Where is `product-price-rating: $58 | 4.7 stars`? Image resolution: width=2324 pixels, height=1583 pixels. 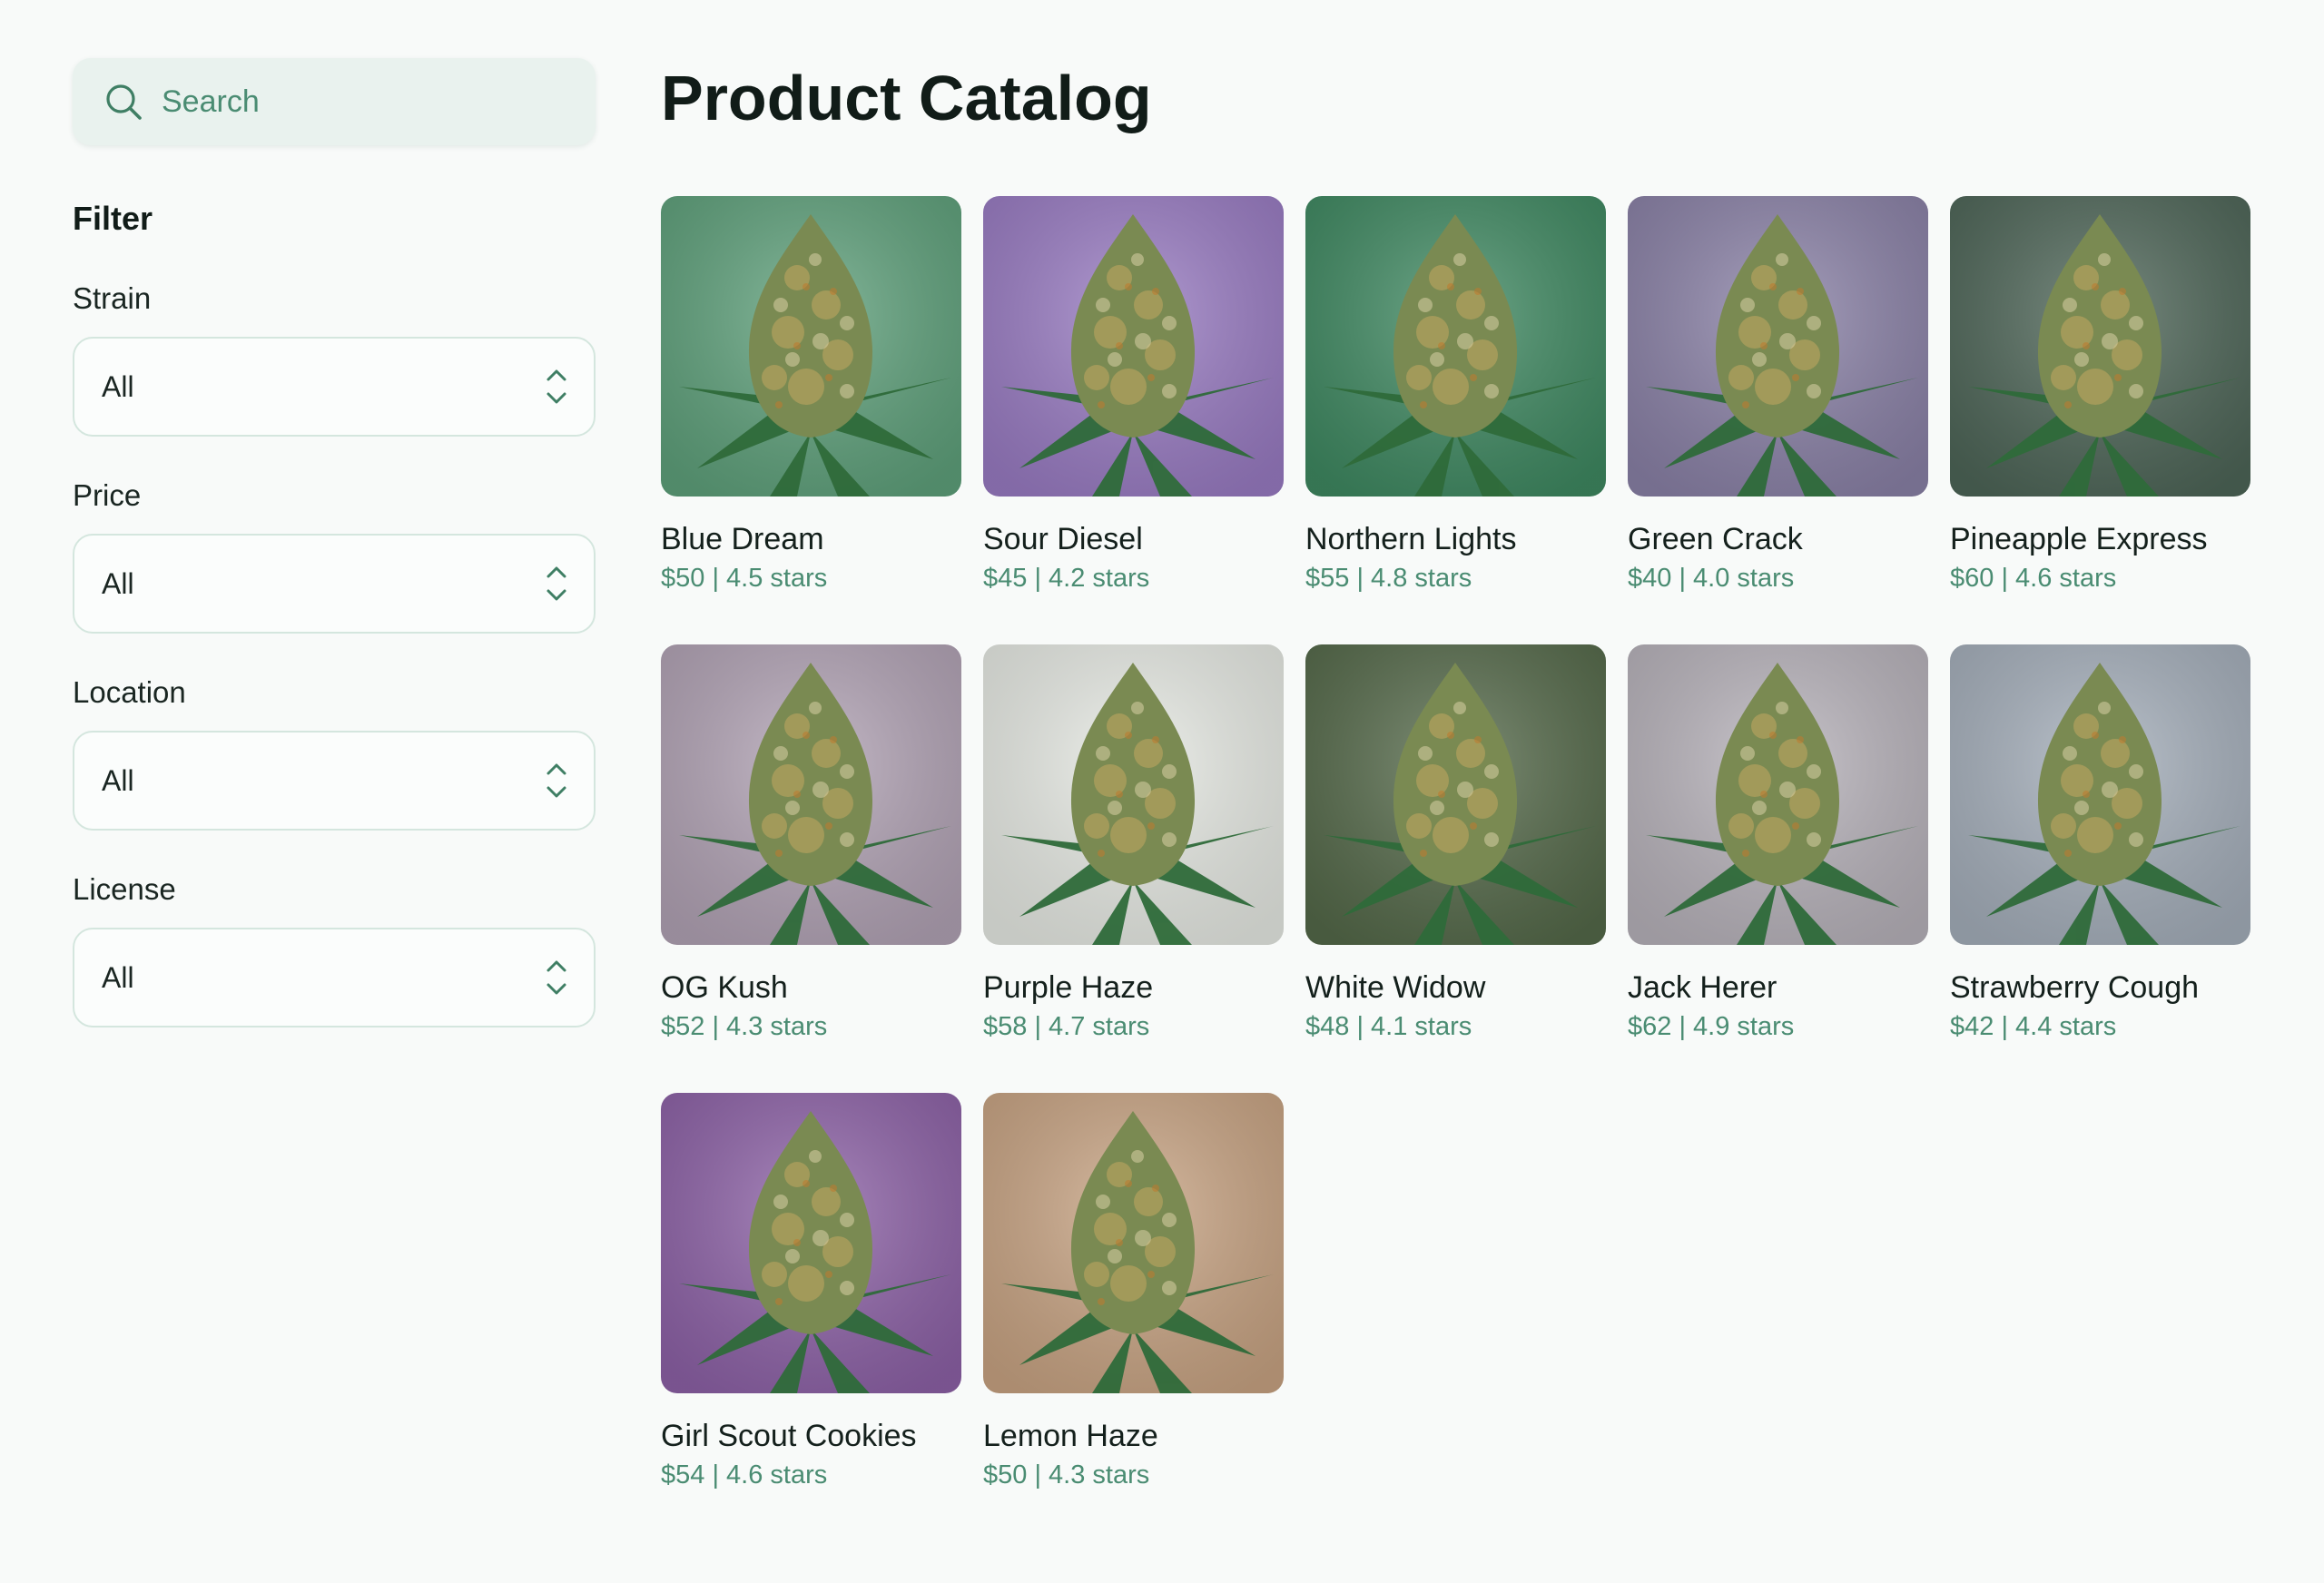
product-price-rating: $58 | 4.7 stars is located at coordinates (1066, 1026).